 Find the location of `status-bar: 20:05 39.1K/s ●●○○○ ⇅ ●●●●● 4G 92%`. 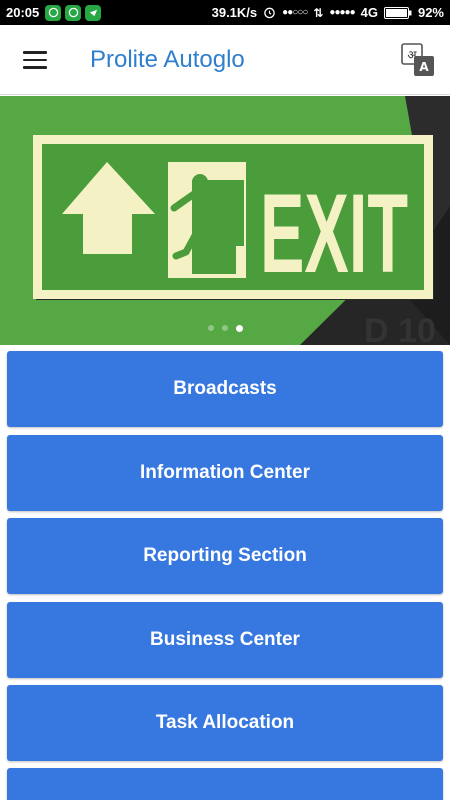

status-bar: 20:05 39.1K/s ●●○○○ ⇅ ●●●●● 4G 92% is located at coordinates (225, 12).